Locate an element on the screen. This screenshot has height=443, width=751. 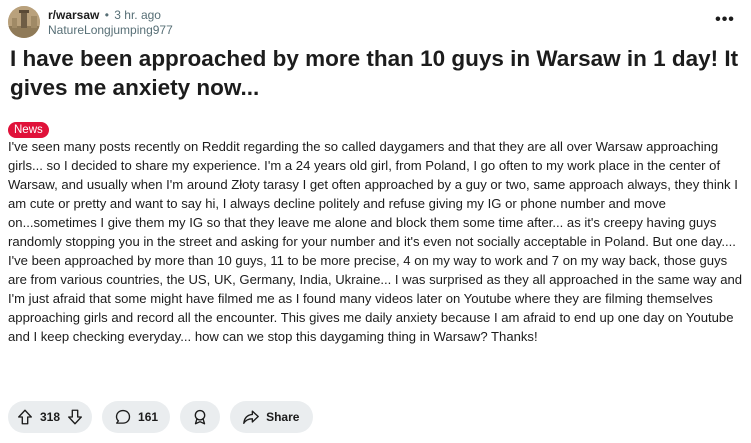
comments-button: 161 is located at coordinates (136, 417).